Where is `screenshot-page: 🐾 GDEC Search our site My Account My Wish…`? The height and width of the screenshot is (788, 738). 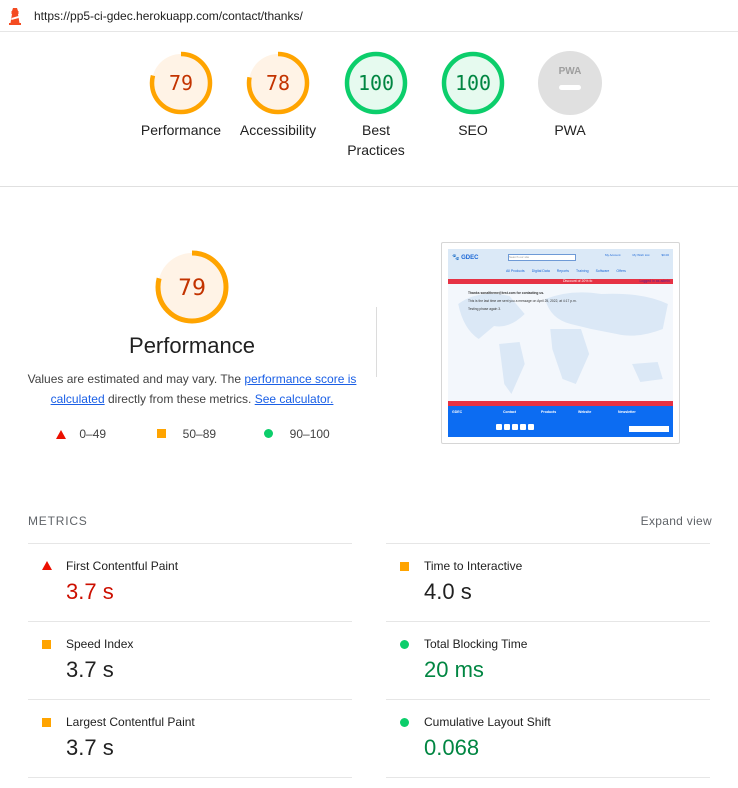
screenshot-page: 🐾 GDEC Search our site My Account My Wish… is located at coordinates (560, 343).